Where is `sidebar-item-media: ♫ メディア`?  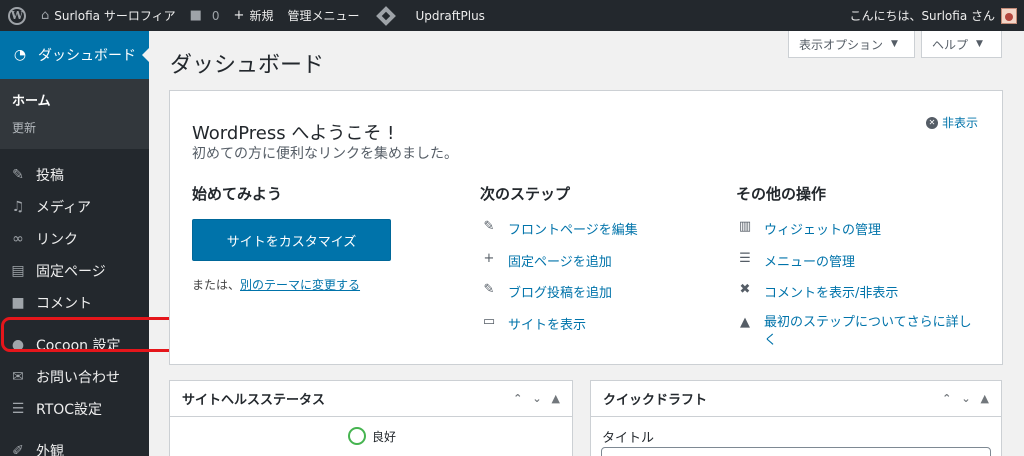 sidebar-item-media: ♫ メディア is located at coordinates (74, 207).